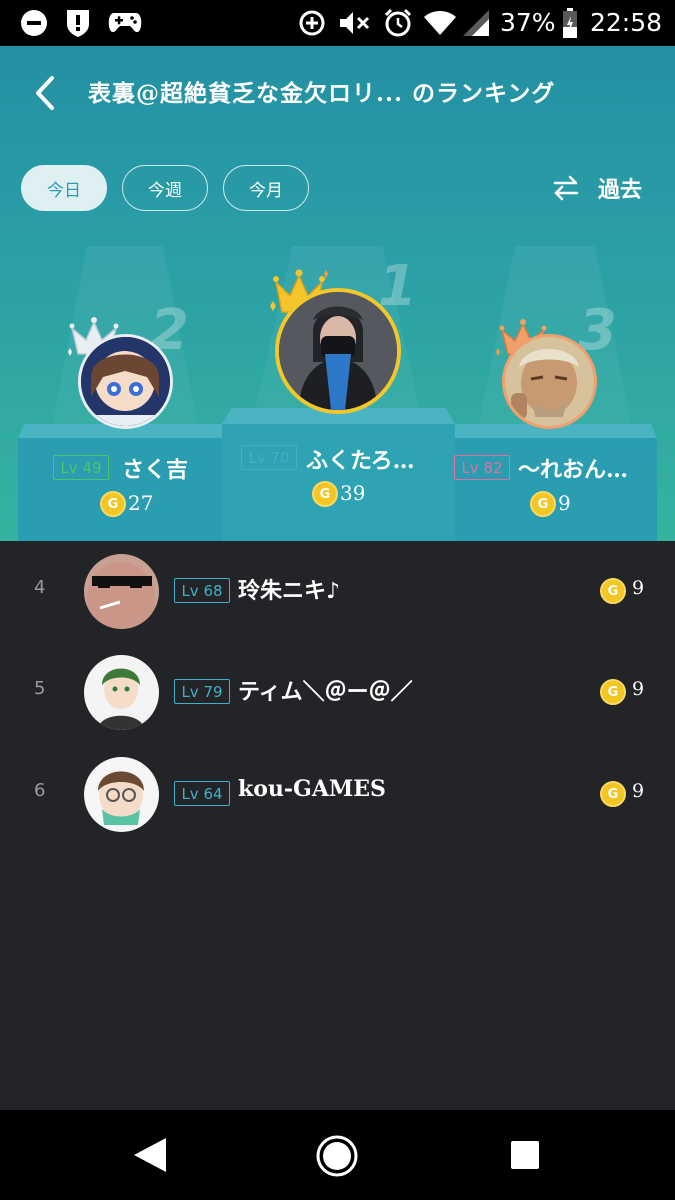 The image size is (675, 1200). I want to click on ranking-row: 5 Lv 79 ティム＼＠ー＠／ G 9, so click(337, 692).